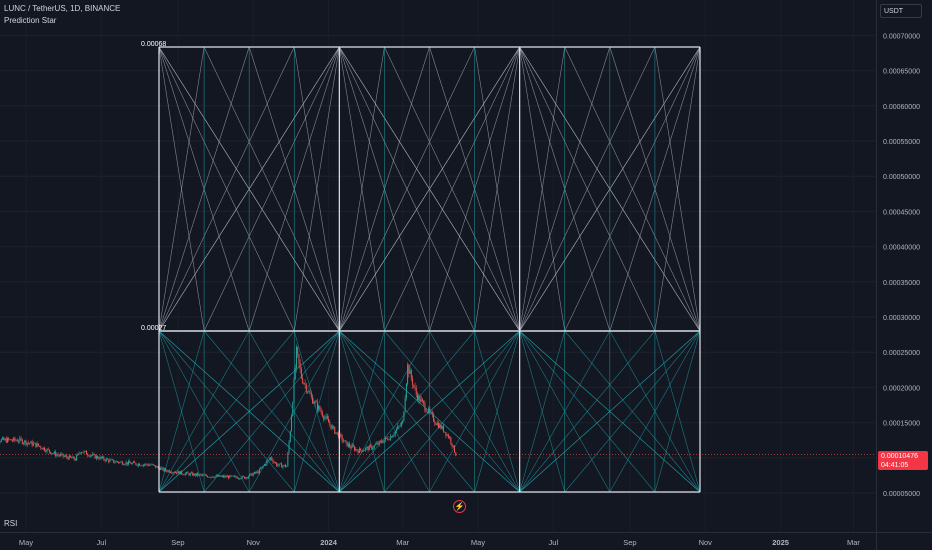  What do you see at coordinates (899, 456) in the screenshot?
I see `last-price-value: 0.00010476` at bounding box center [899, 456].